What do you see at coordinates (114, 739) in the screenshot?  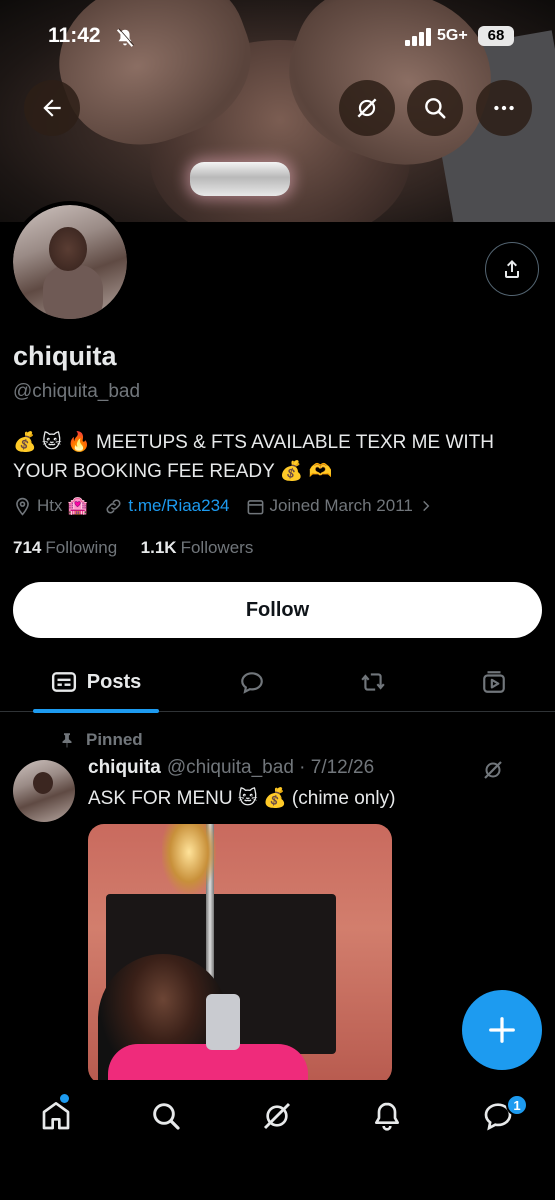 I see `pinned-label: Pinned` at bounding box center [114, 739].